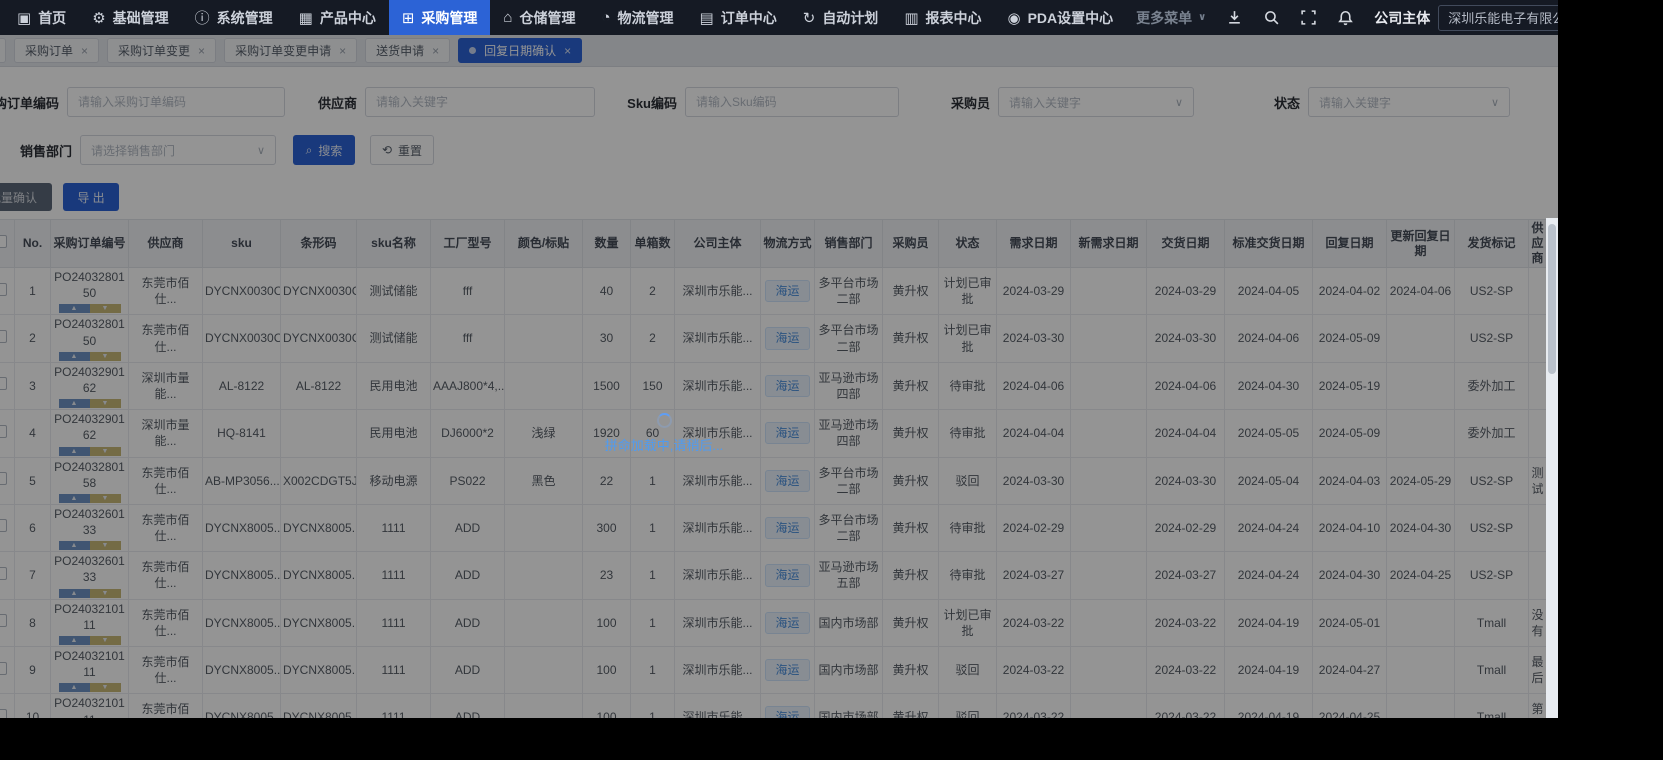  What do you see at coordinates (1164, 17) in the screenshot?
I see `more-menu-label: 更多菜单` at bounding box center [1164, 17].